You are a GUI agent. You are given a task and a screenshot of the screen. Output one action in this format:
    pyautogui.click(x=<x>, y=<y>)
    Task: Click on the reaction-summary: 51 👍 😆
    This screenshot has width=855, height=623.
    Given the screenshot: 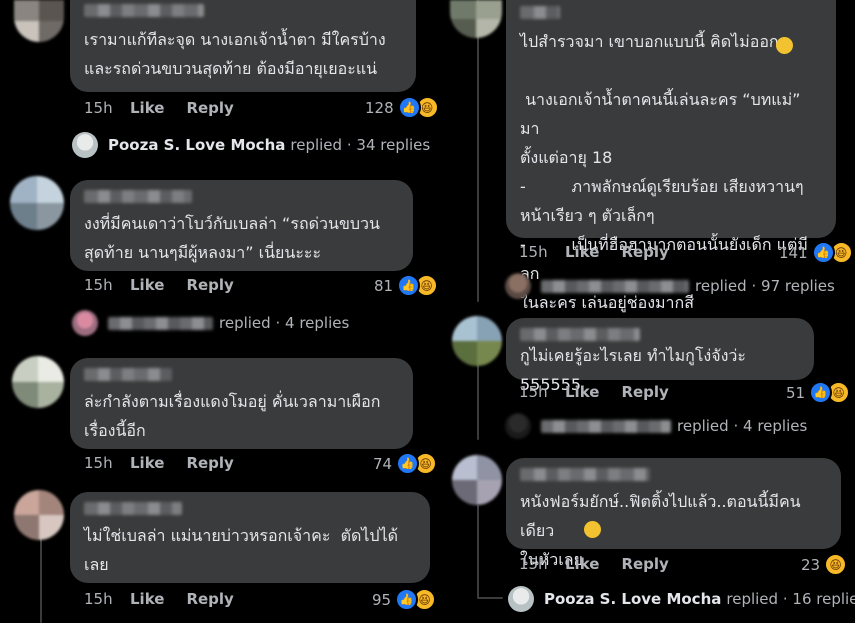 What is the action you would take?
    pyautogui.click(x=818, y=392)
    